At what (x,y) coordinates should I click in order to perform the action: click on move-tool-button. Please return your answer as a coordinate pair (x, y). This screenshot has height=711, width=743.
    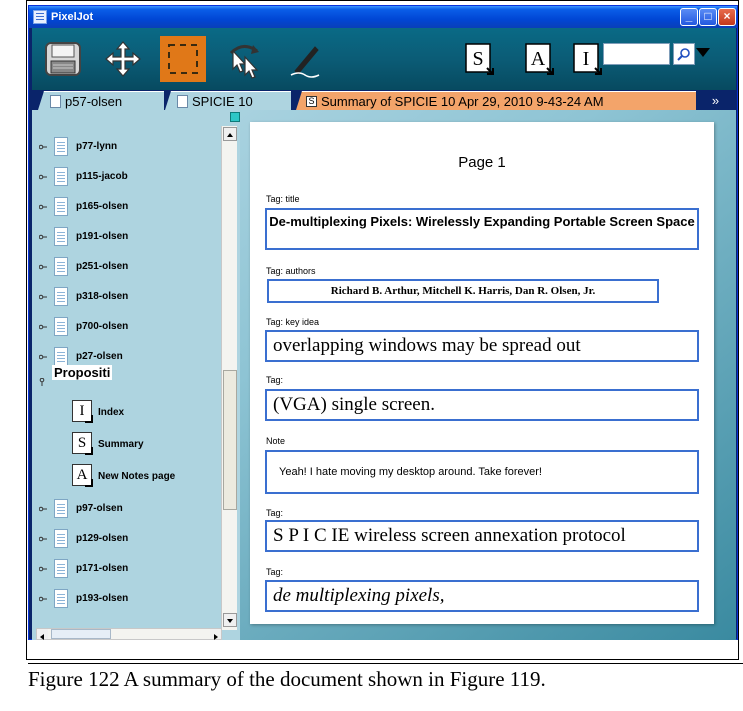
    Looking at the image, I should click on (123, 59).